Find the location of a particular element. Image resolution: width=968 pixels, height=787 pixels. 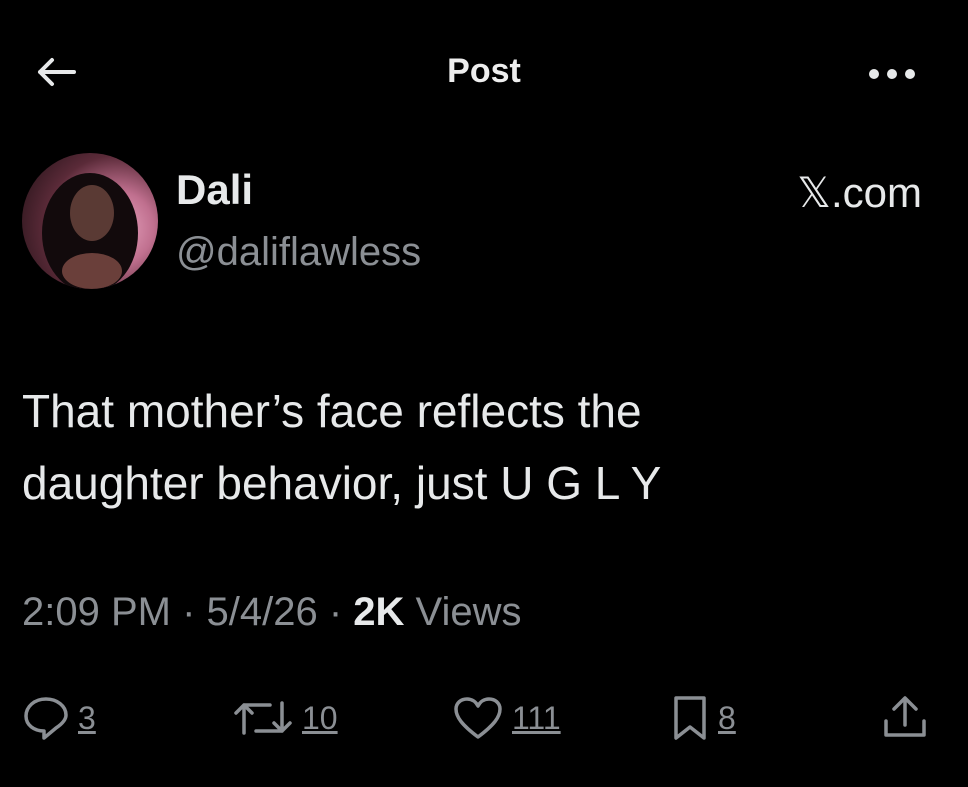

avatar is located at coordinates (90, 221).